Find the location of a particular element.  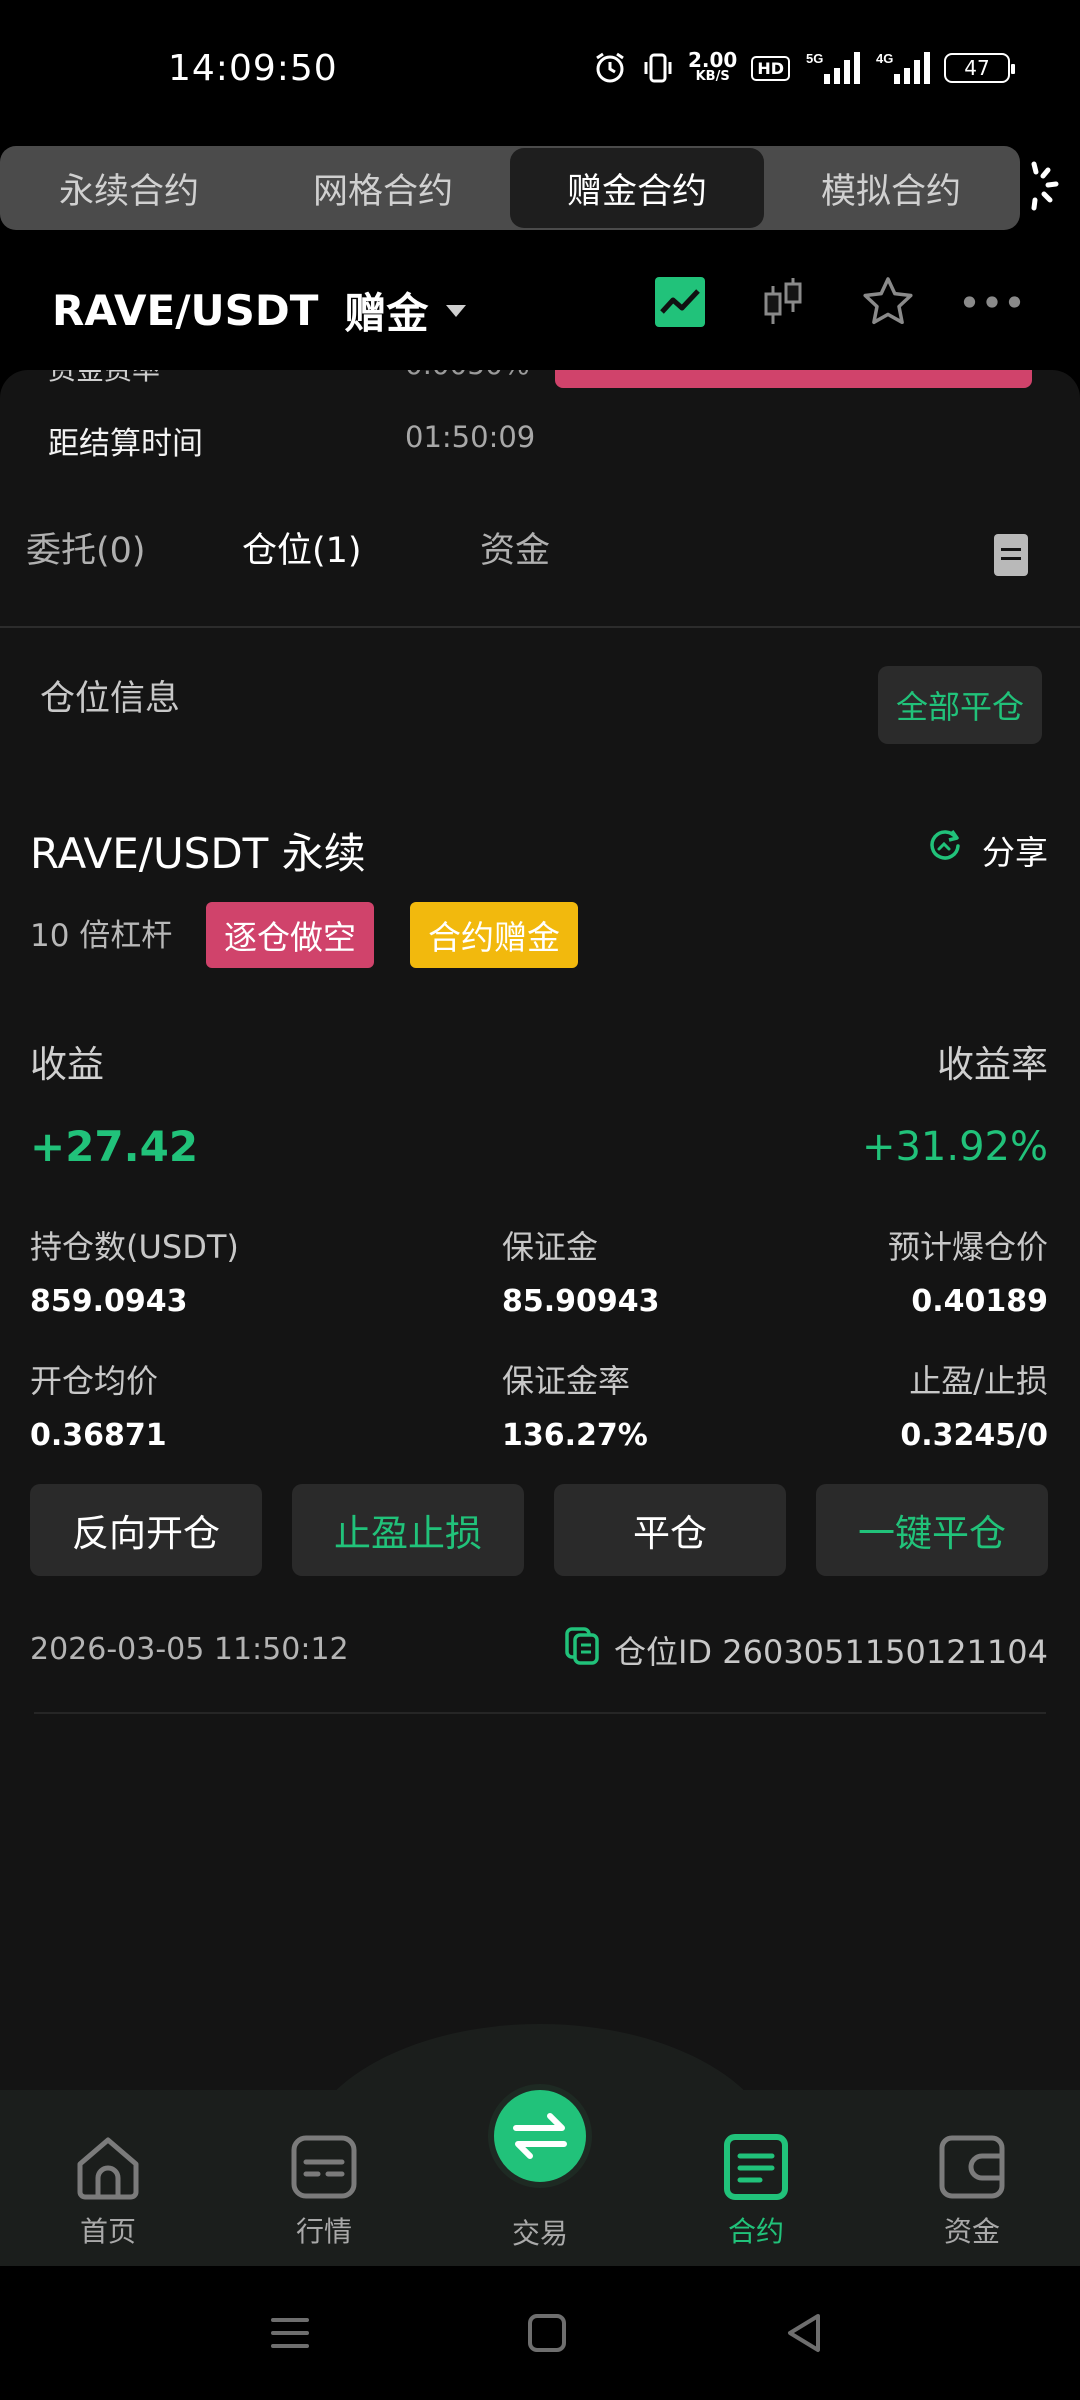

back-icon is located at coordinates (805, 2333).